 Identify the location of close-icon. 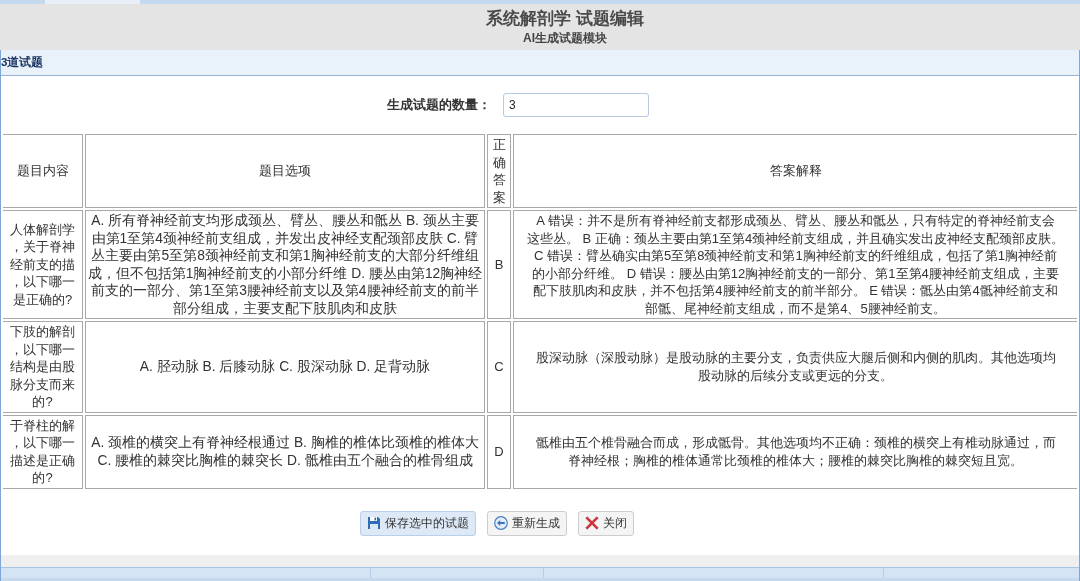
(592, 523).